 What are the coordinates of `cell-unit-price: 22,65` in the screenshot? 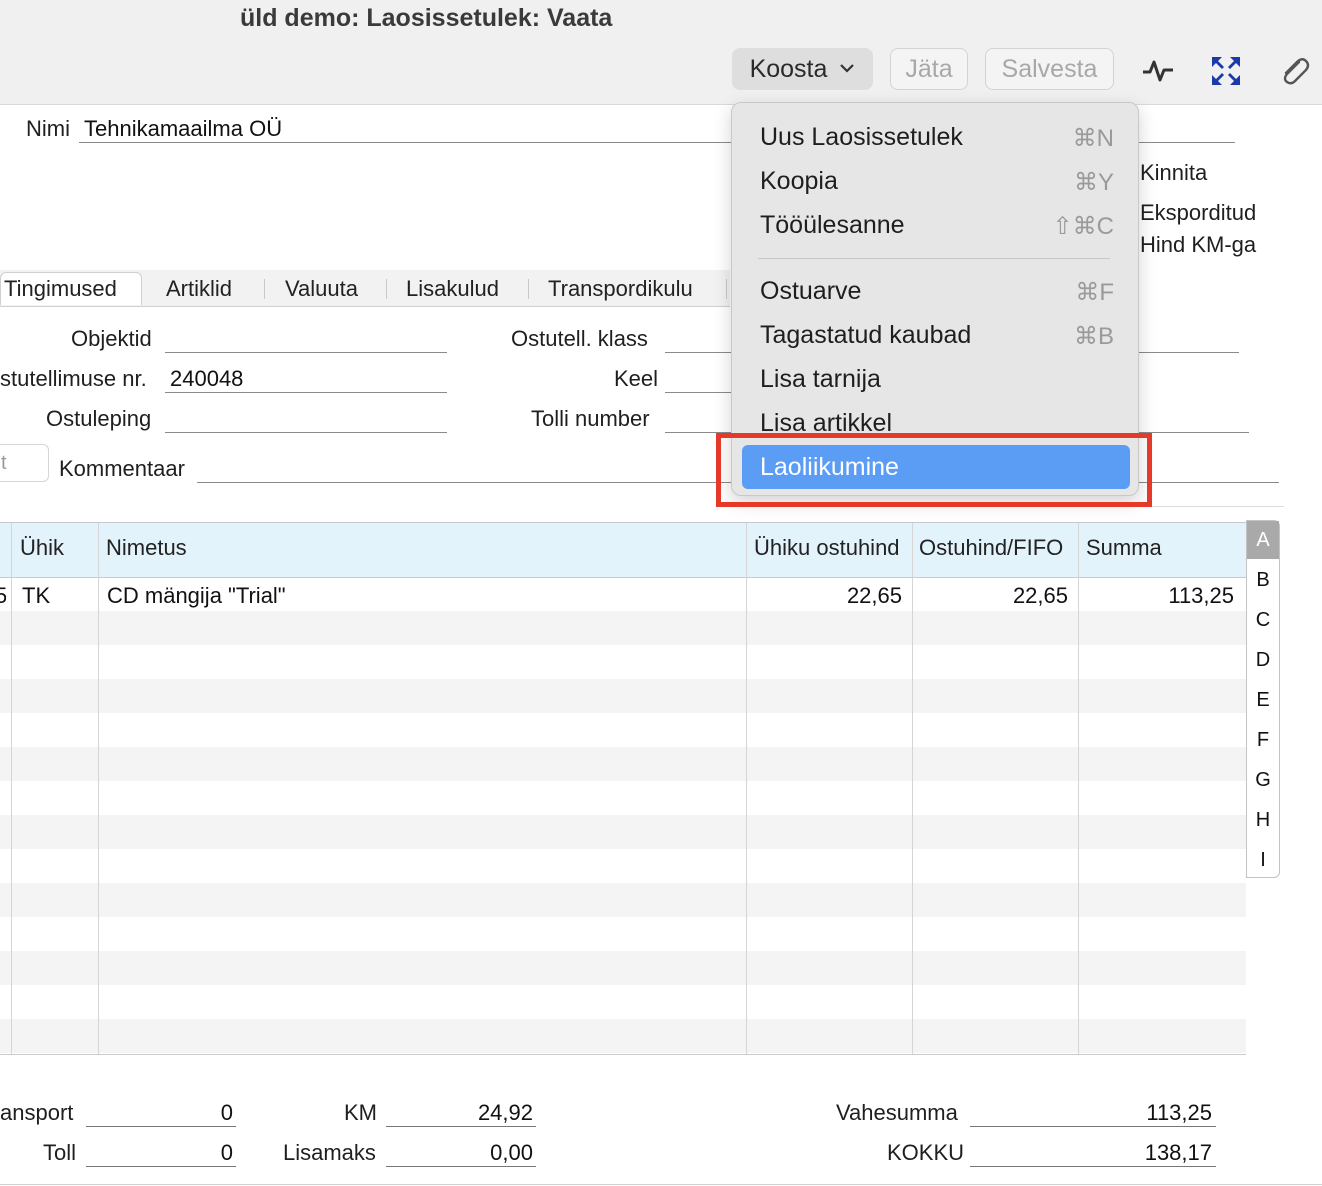 It's located at (831, 596).